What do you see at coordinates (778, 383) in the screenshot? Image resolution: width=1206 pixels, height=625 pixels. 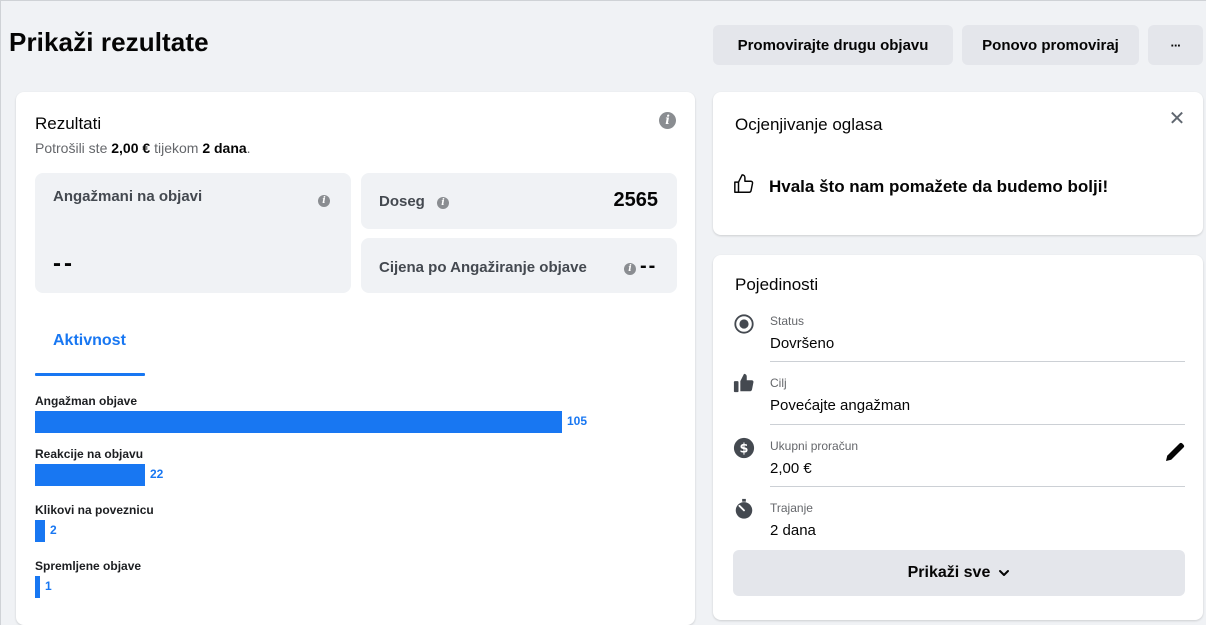 I see `goal-label: Cilj` at bounding box center [778, 383].